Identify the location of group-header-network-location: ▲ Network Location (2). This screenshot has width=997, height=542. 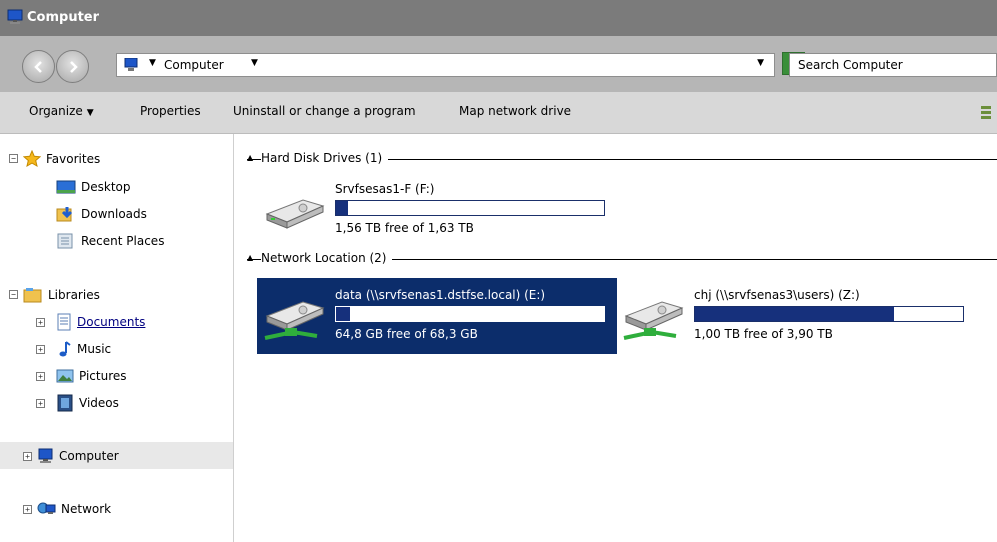
(622, 259).